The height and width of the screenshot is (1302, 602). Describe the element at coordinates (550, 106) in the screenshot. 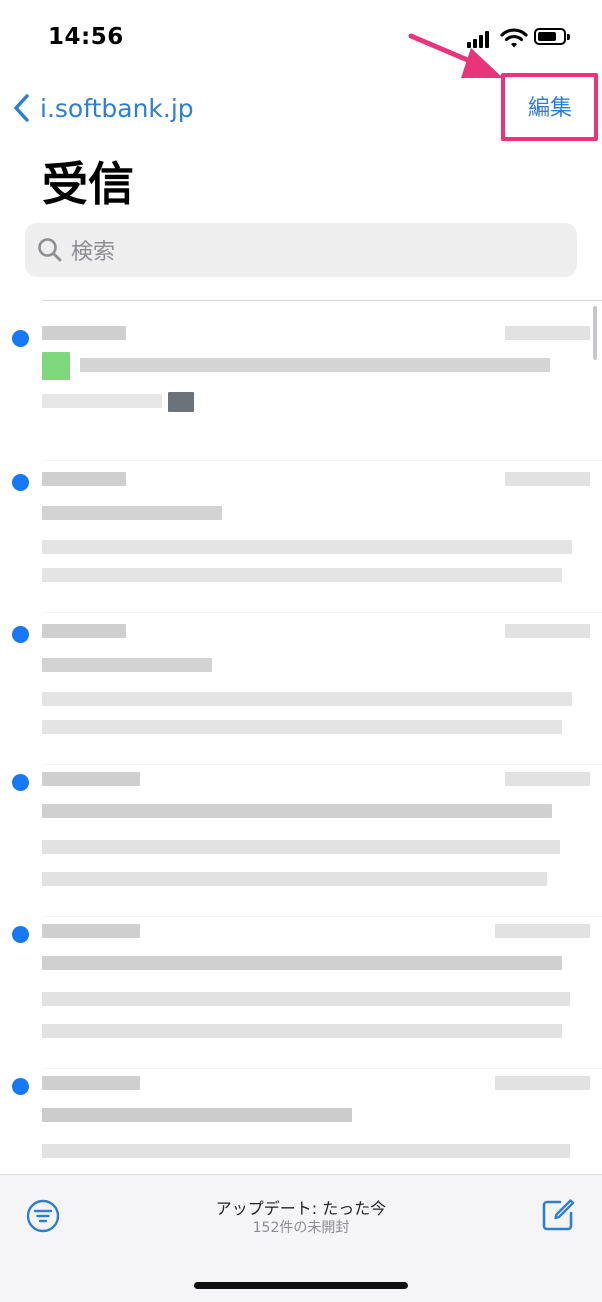

I see `edit-button: 編集` at that location.